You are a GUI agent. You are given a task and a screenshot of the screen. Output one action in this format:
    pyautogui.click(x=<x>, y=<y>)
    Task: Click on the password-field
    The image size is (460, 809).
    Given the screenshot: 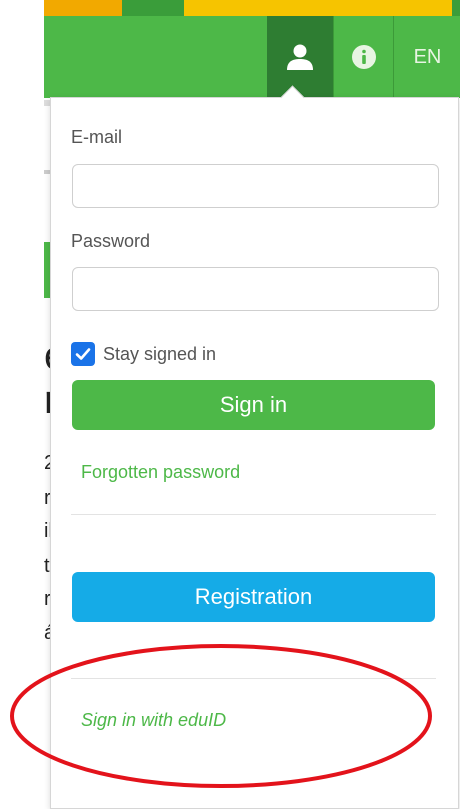 What is the action you would take?
    pyautogui.click(x=255, y=289)
    